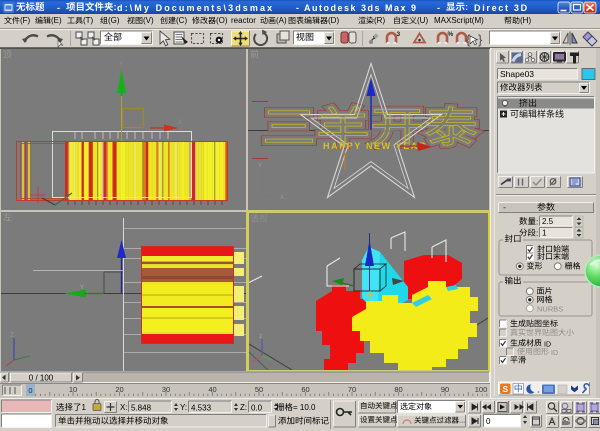 The width and height of the screenshot is (600, 431). I want to click on svg-text: 70, so click(352, 389).